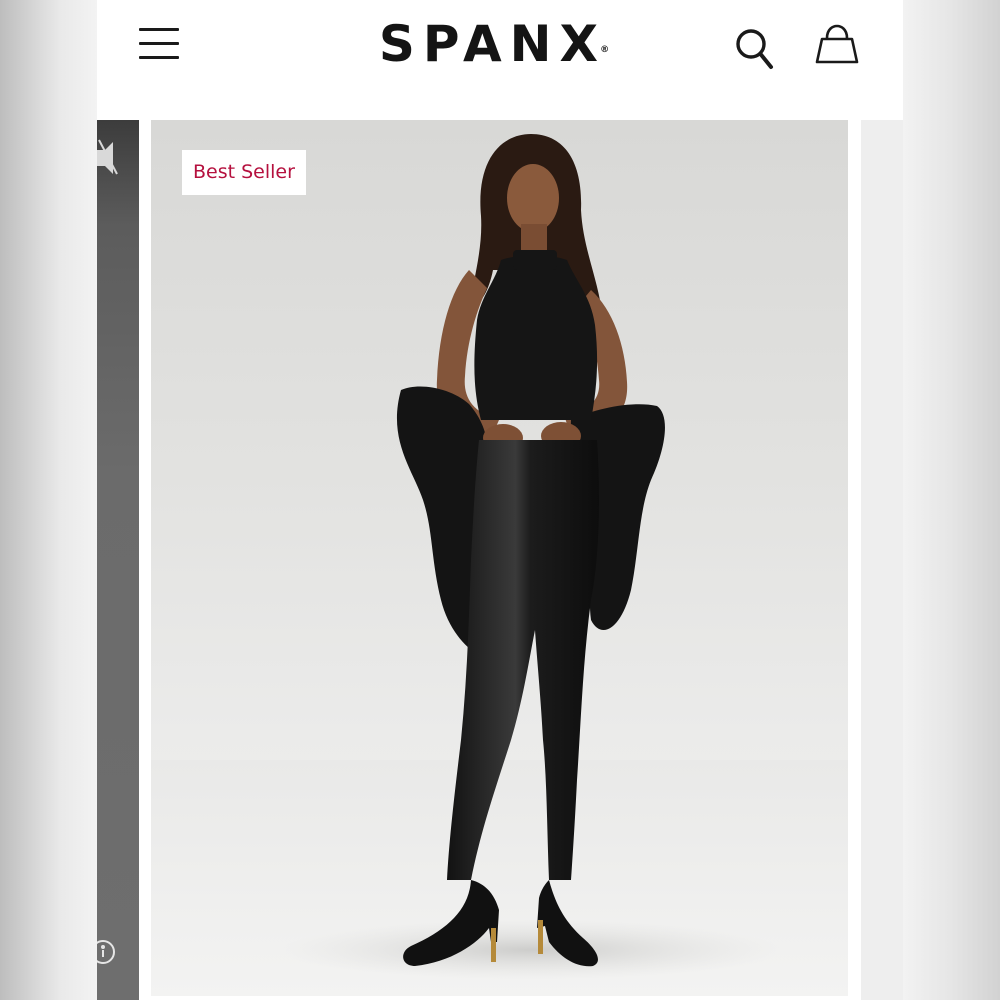  I want to click on mute-icon, so click(107, 157).